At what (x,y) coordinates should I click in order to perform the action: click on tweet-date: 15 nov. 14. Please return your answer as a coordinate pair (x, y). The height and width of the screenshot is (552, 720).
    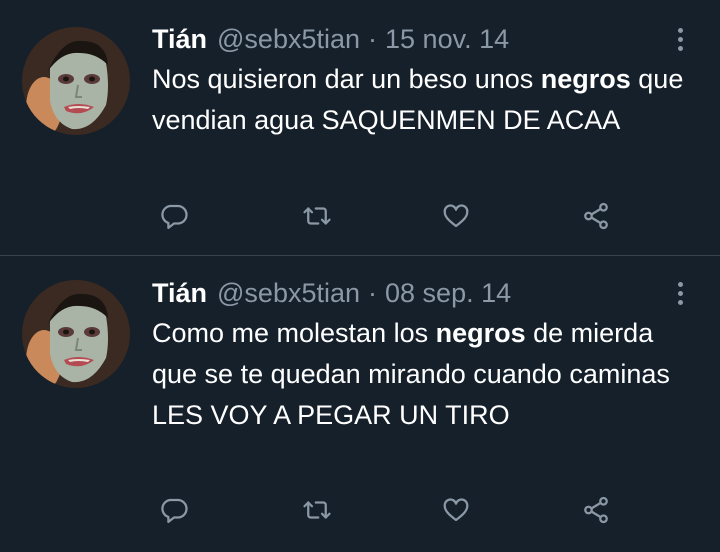
    Looking at the image, I should click on (447, 39).